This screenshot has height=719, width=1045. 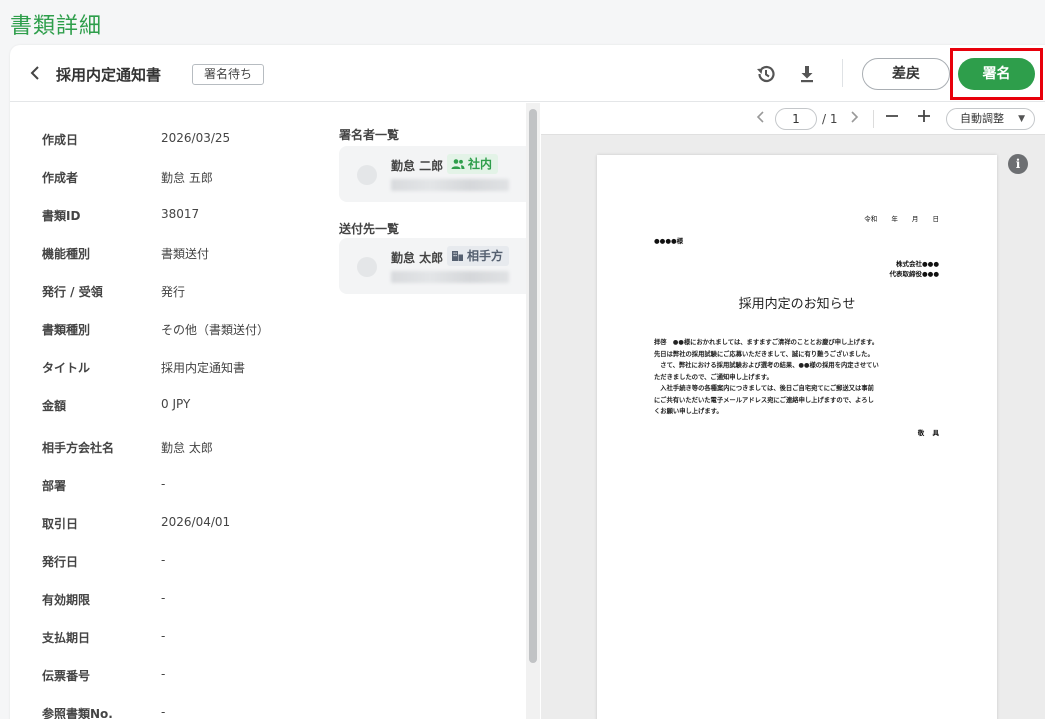 What do you see at coordinates (66, 254) in the screenshot?
I see `info-label: 機能種別` at bounding box center [66, 254].